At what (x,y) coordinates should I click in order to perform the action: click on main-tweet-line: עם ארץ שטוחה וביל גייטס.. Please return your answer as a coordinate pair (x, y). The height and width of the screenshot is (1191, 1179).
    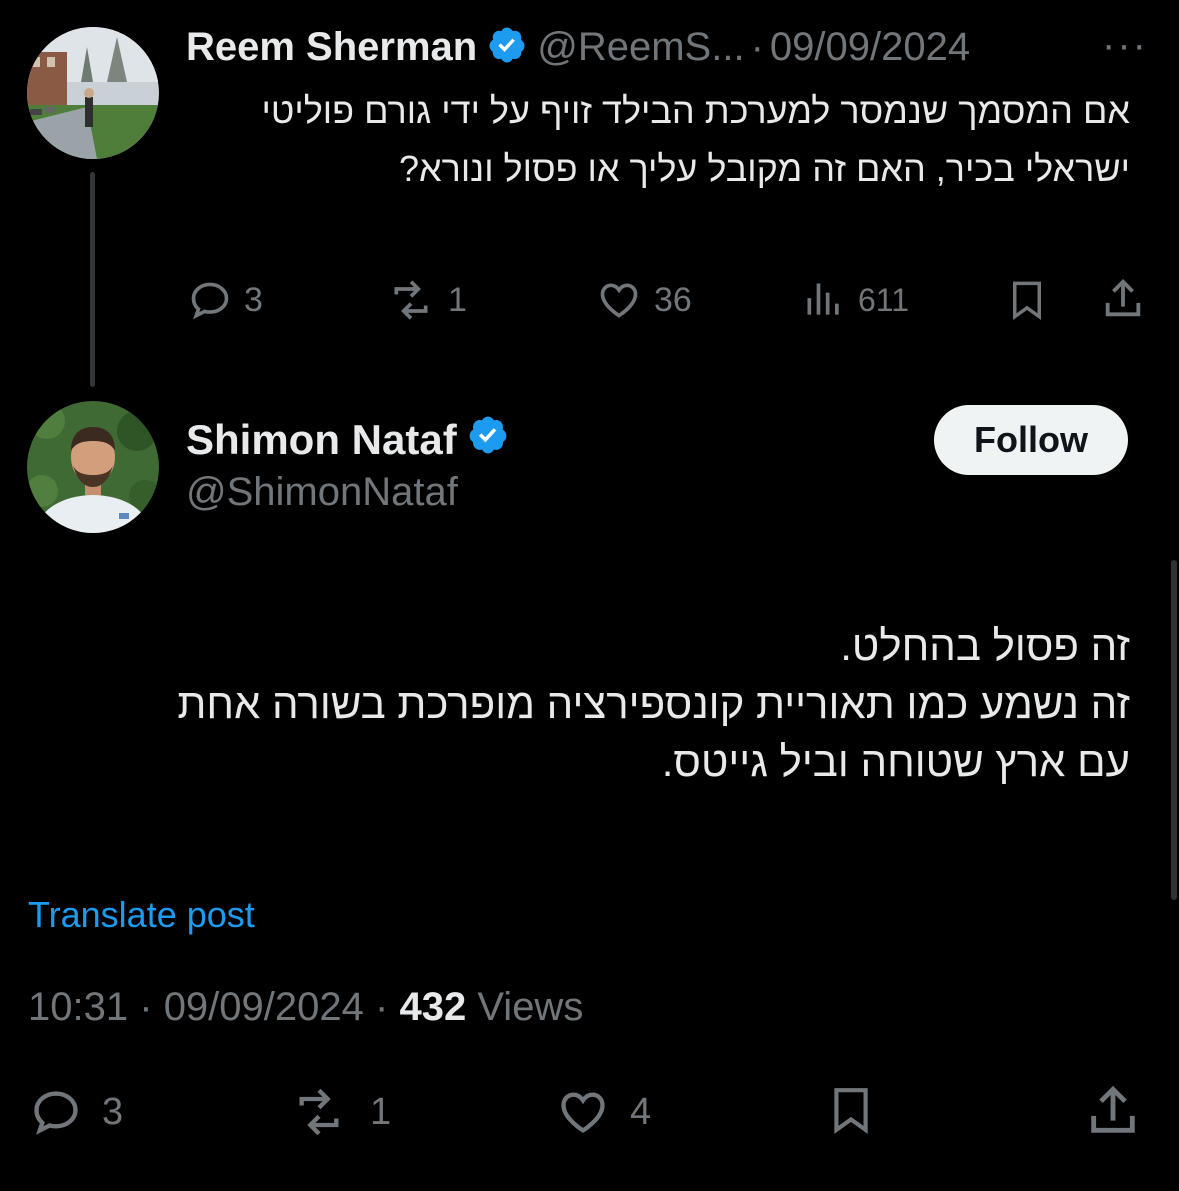
    Looking at the image, I should click on (895, 761).